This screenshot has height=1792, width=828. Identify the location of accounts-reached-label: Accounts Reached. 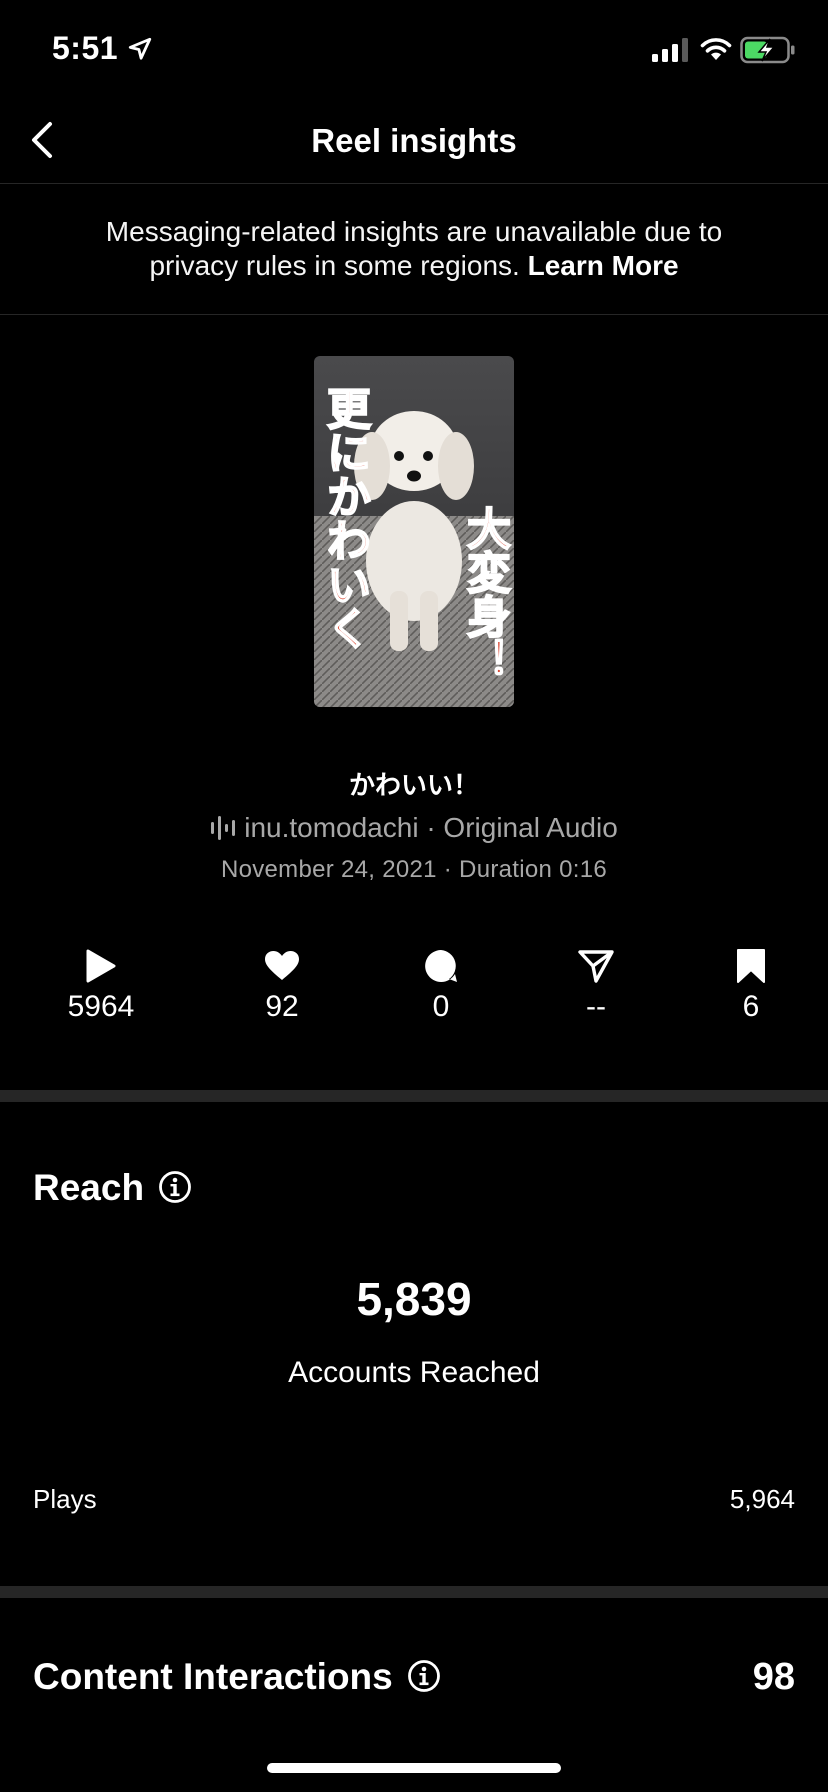
(414, 1372).